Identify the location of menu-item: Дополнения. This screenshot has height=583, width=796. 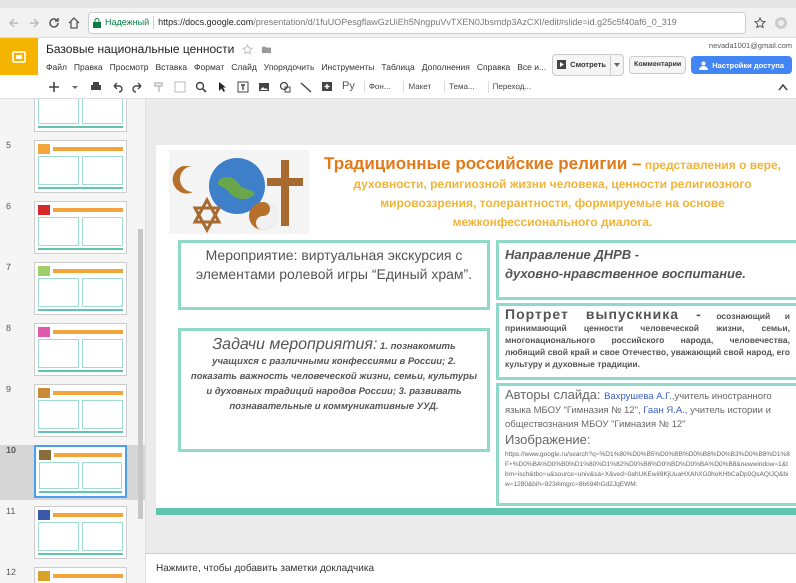
(446, 67).